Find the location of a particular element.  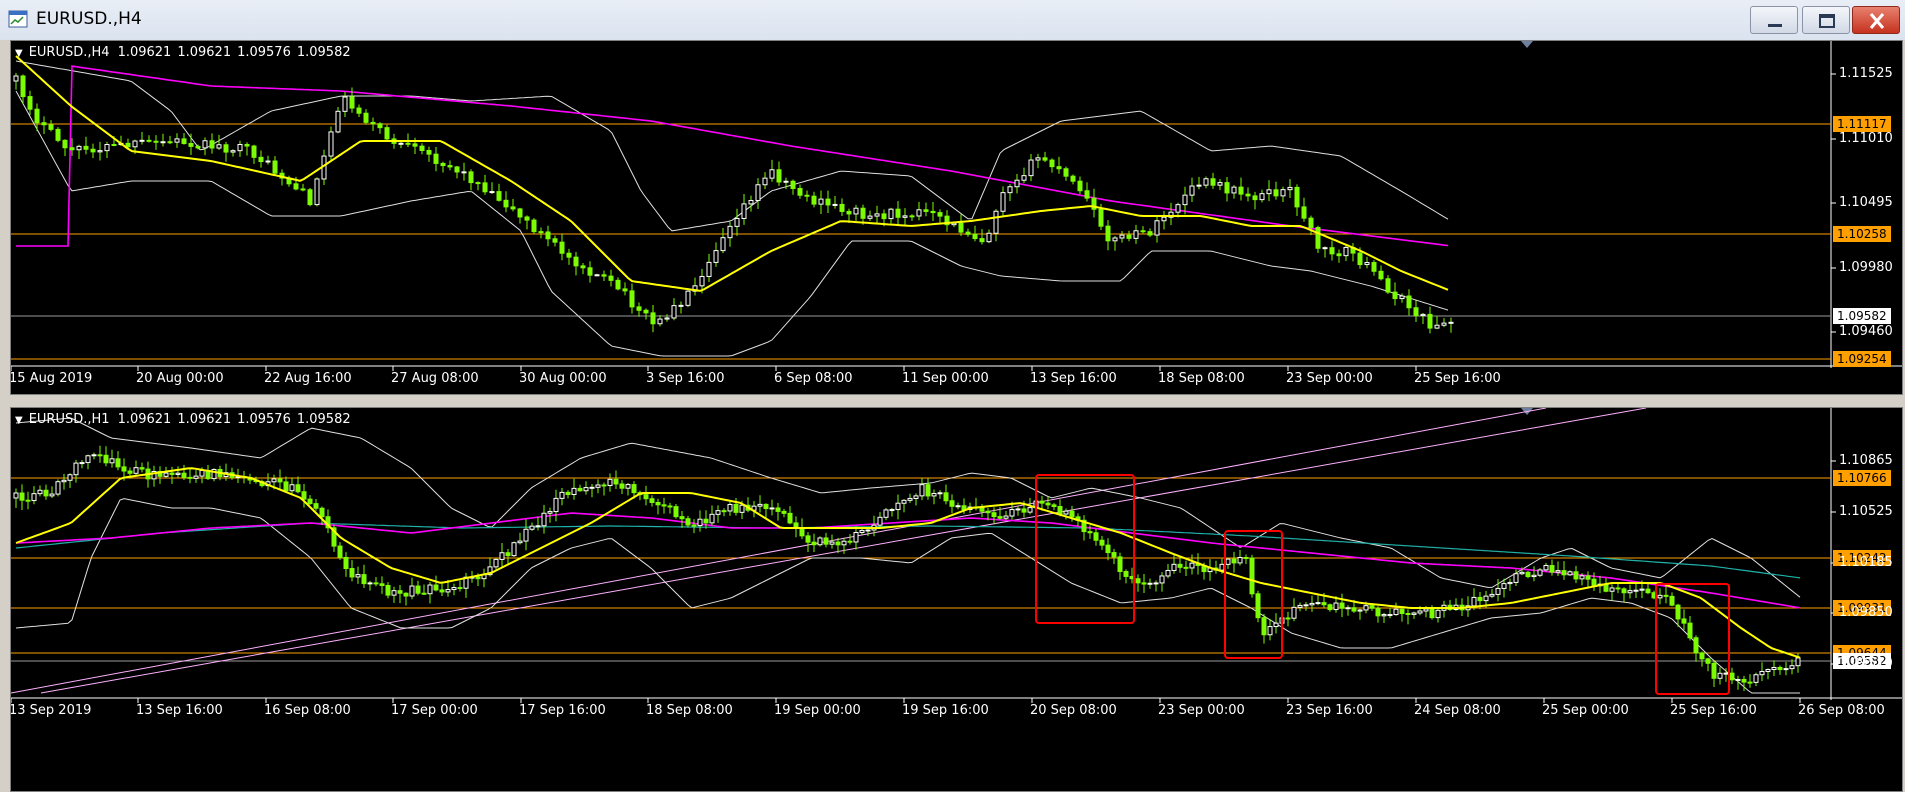

time-axis-label: 27 Aug 08:00 is located at coordinates (435, 378).